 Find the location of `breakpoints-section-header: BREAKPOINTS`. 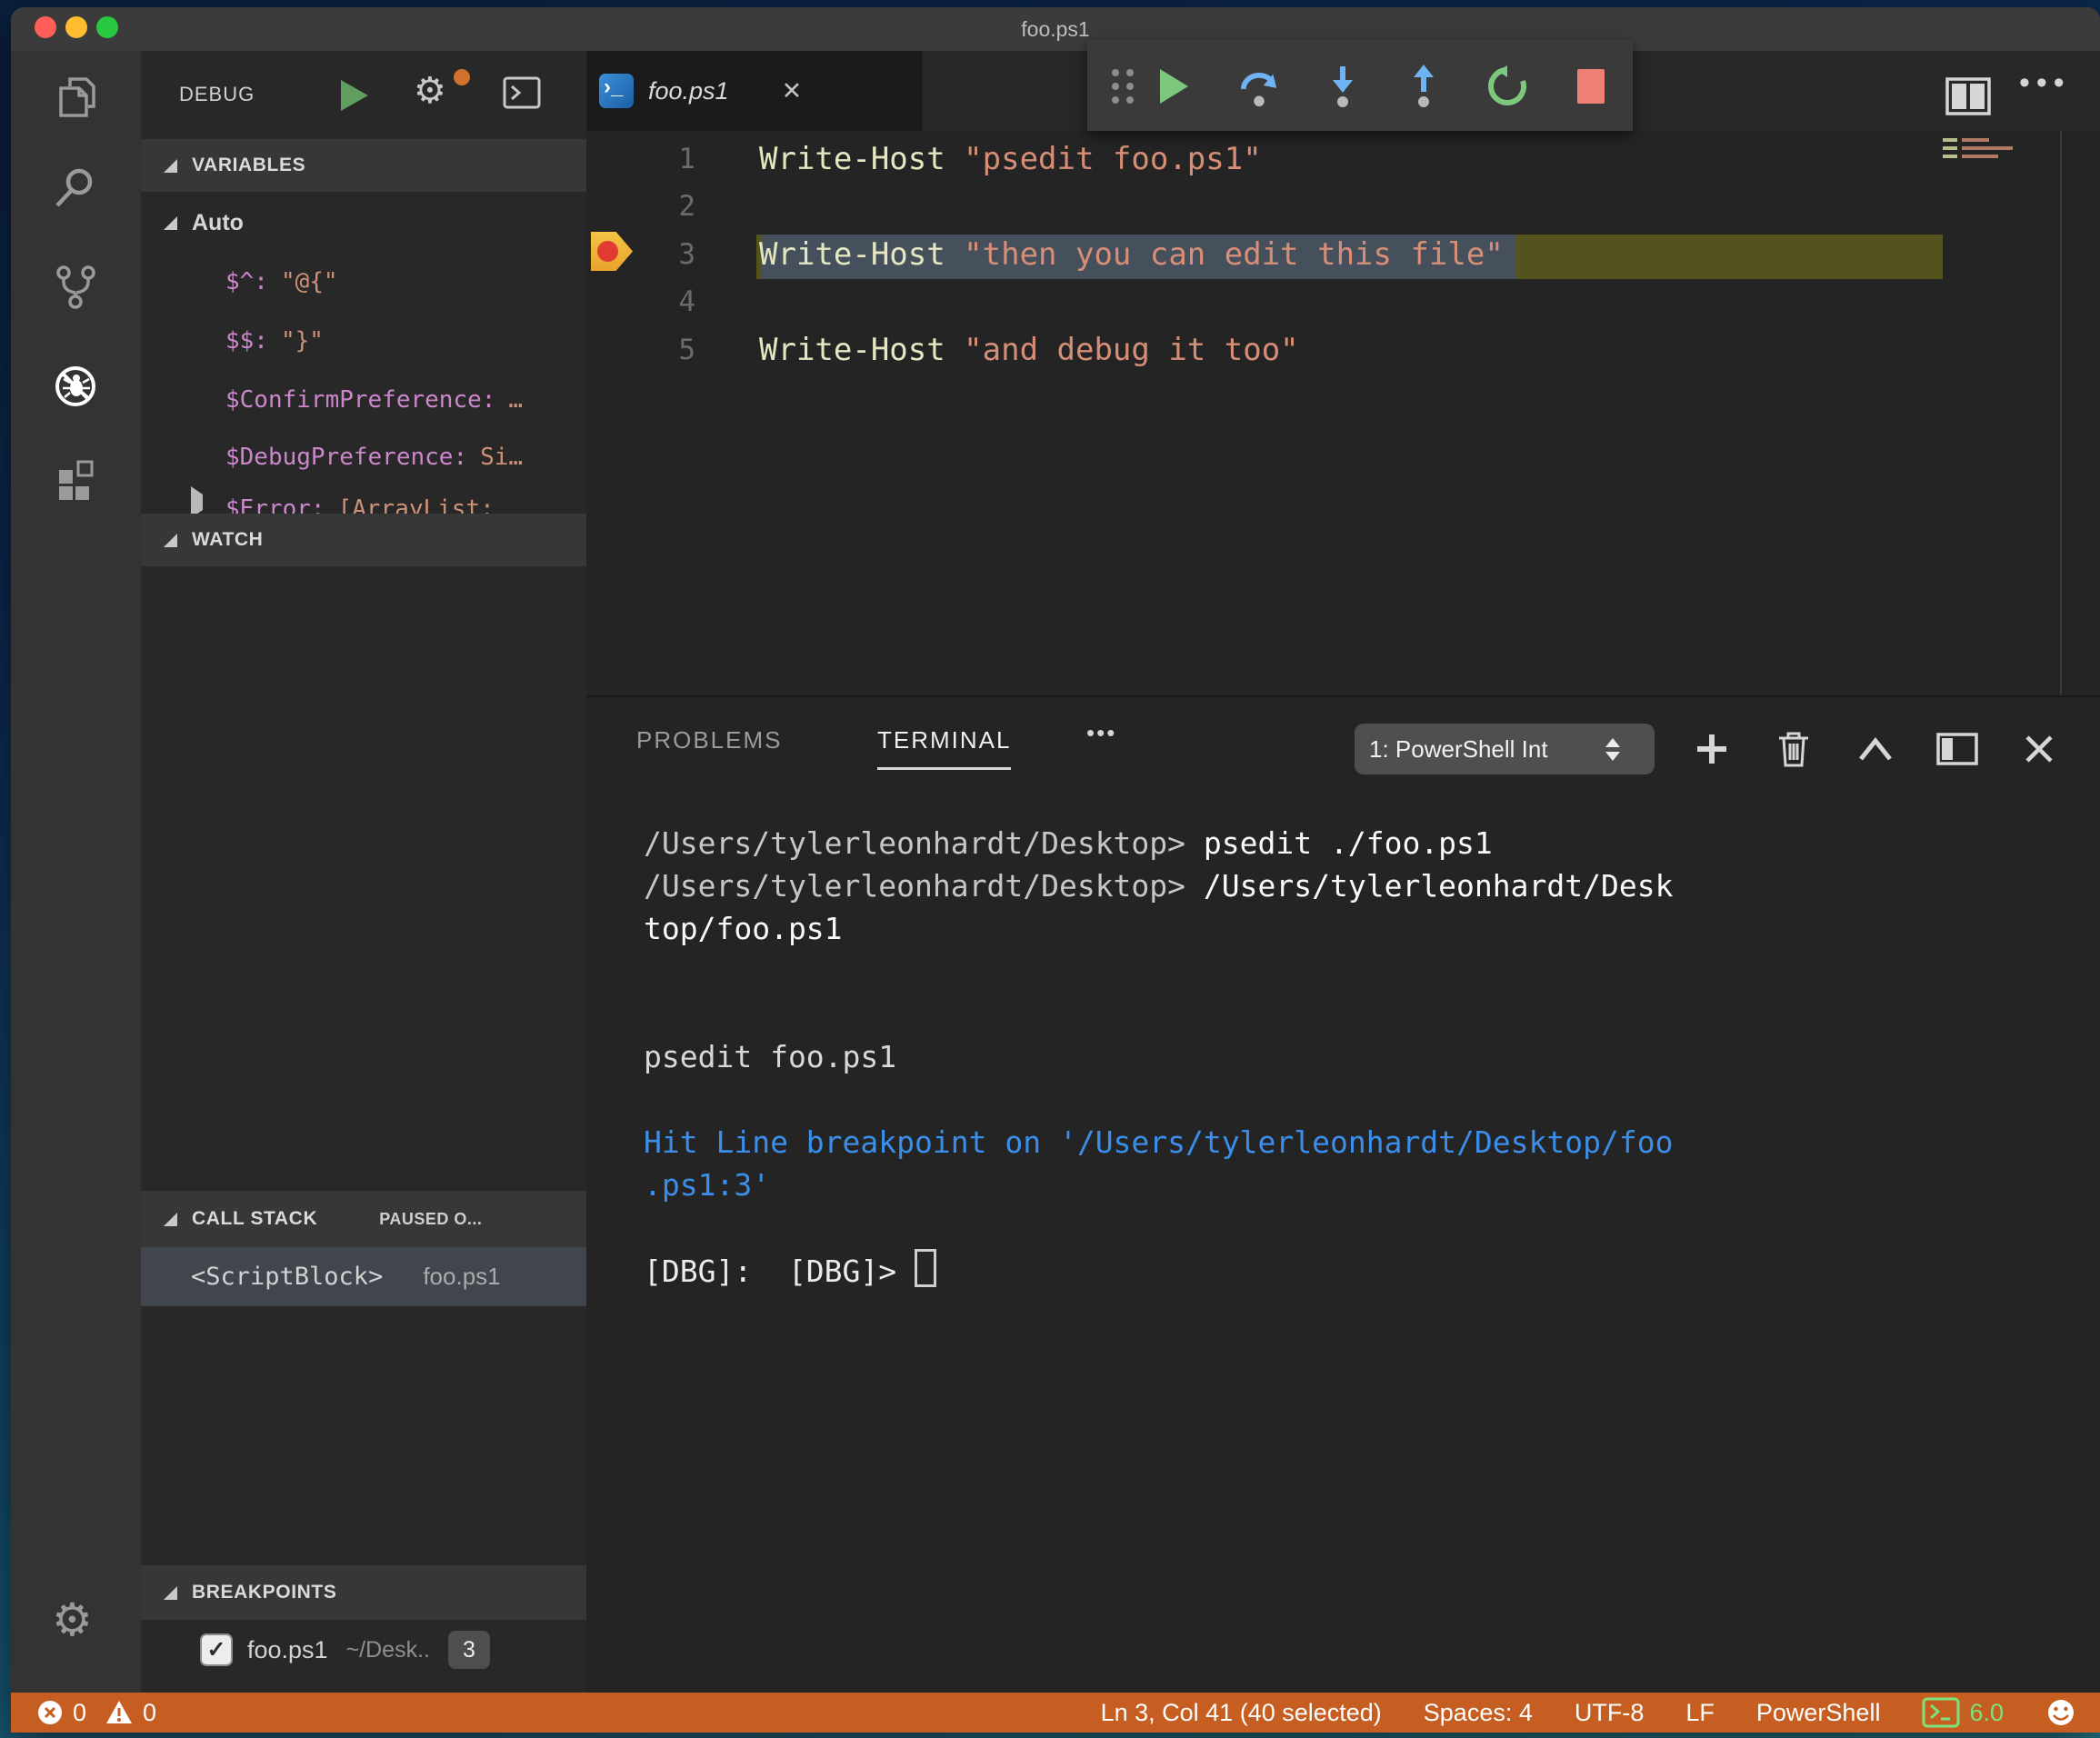

breakpoints-section-header: BREAKPOINTS is located at coordinates (363, 1592).